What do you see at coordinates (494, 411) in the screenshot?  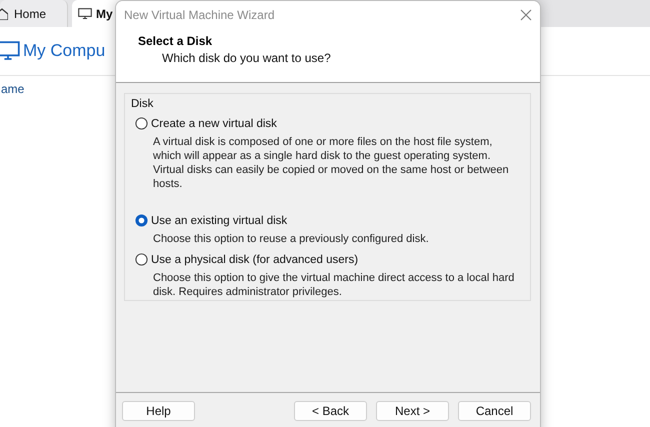 I see `dialog-button: Cancel` at bounding box center [494, 411].